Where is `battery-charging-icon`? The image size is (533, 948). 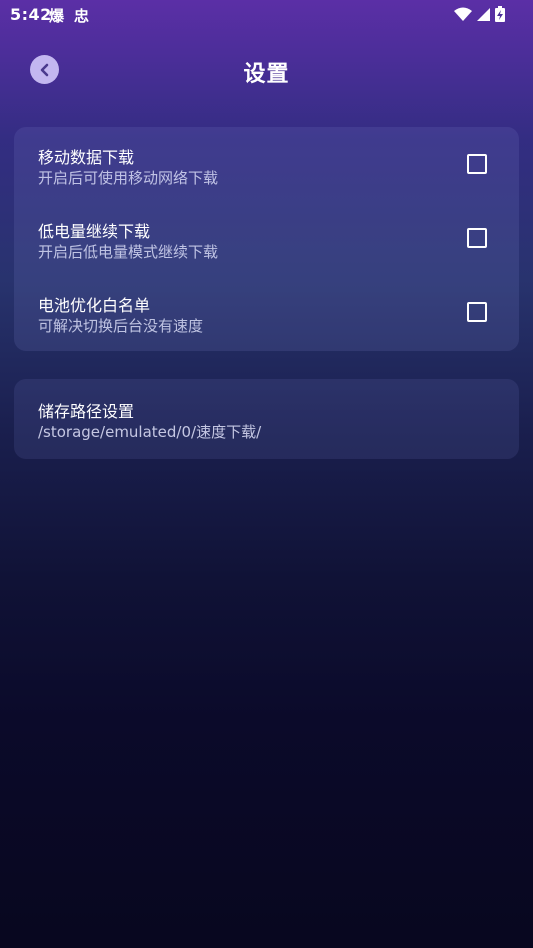 battery-charging-icon is located at coordinates (500, 16).